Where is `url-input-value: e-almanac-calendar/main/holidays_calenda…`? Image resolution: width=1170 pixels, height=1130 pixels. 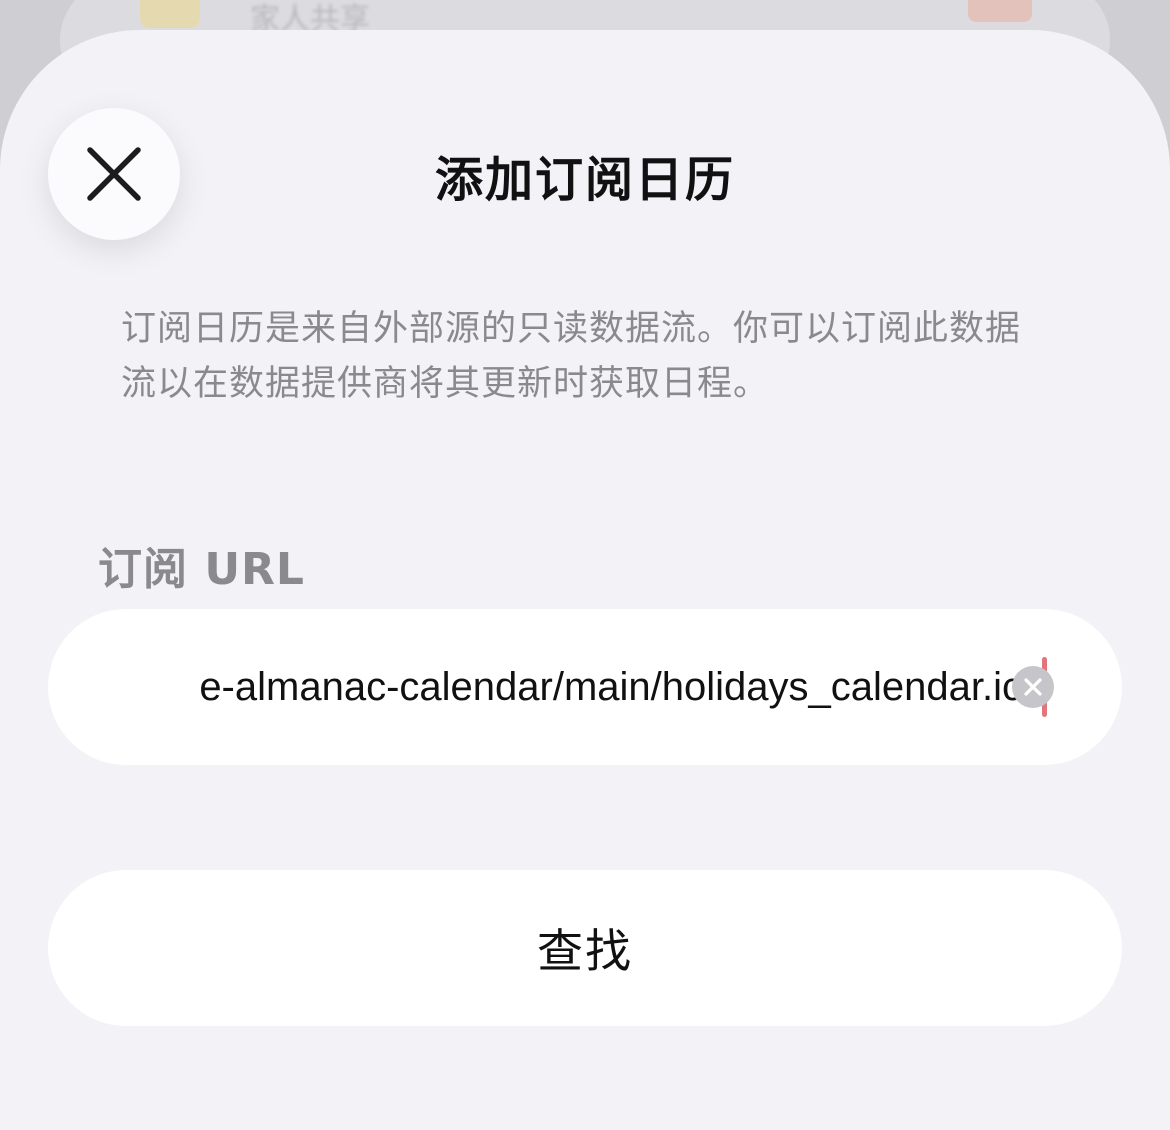 url-input-value: e-almanac-calendar/main/holidays_calenda… is located at coordinates (620, 687).